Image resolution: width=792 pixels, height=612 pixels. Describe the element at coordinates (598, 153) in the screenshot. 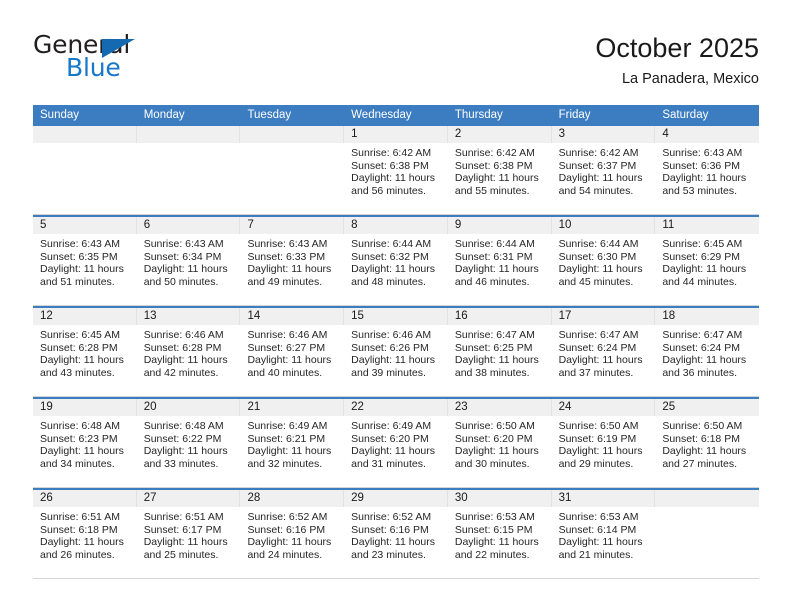

I see `sunrise-time: Sunrise: 6:42 AM` at that location.